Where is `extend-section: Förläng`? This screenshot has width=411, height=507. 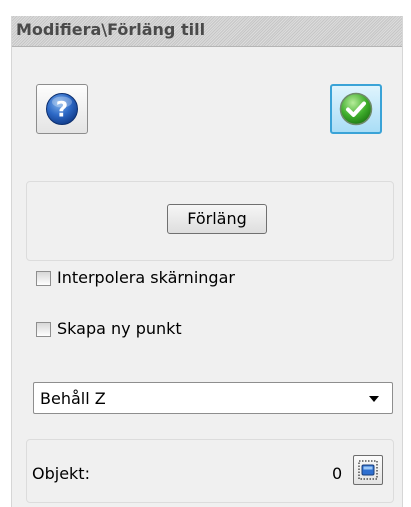 extend-section: Förläng is located at coordinates (210, 221).